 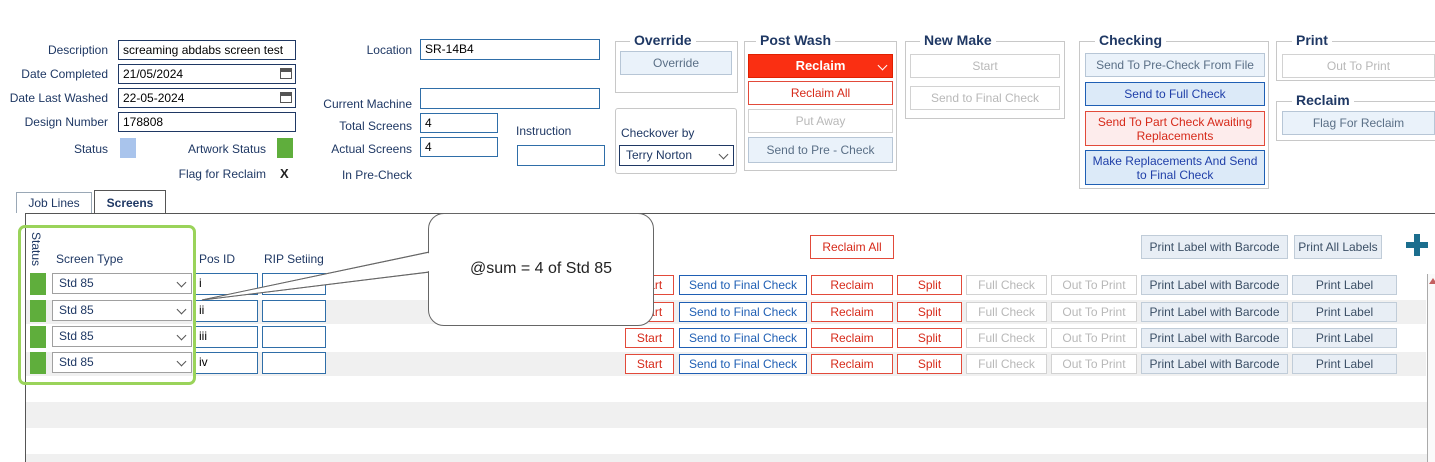 I want to click on send-to-full-check-button: Send to Full Check, so click(x=1175, y=94).